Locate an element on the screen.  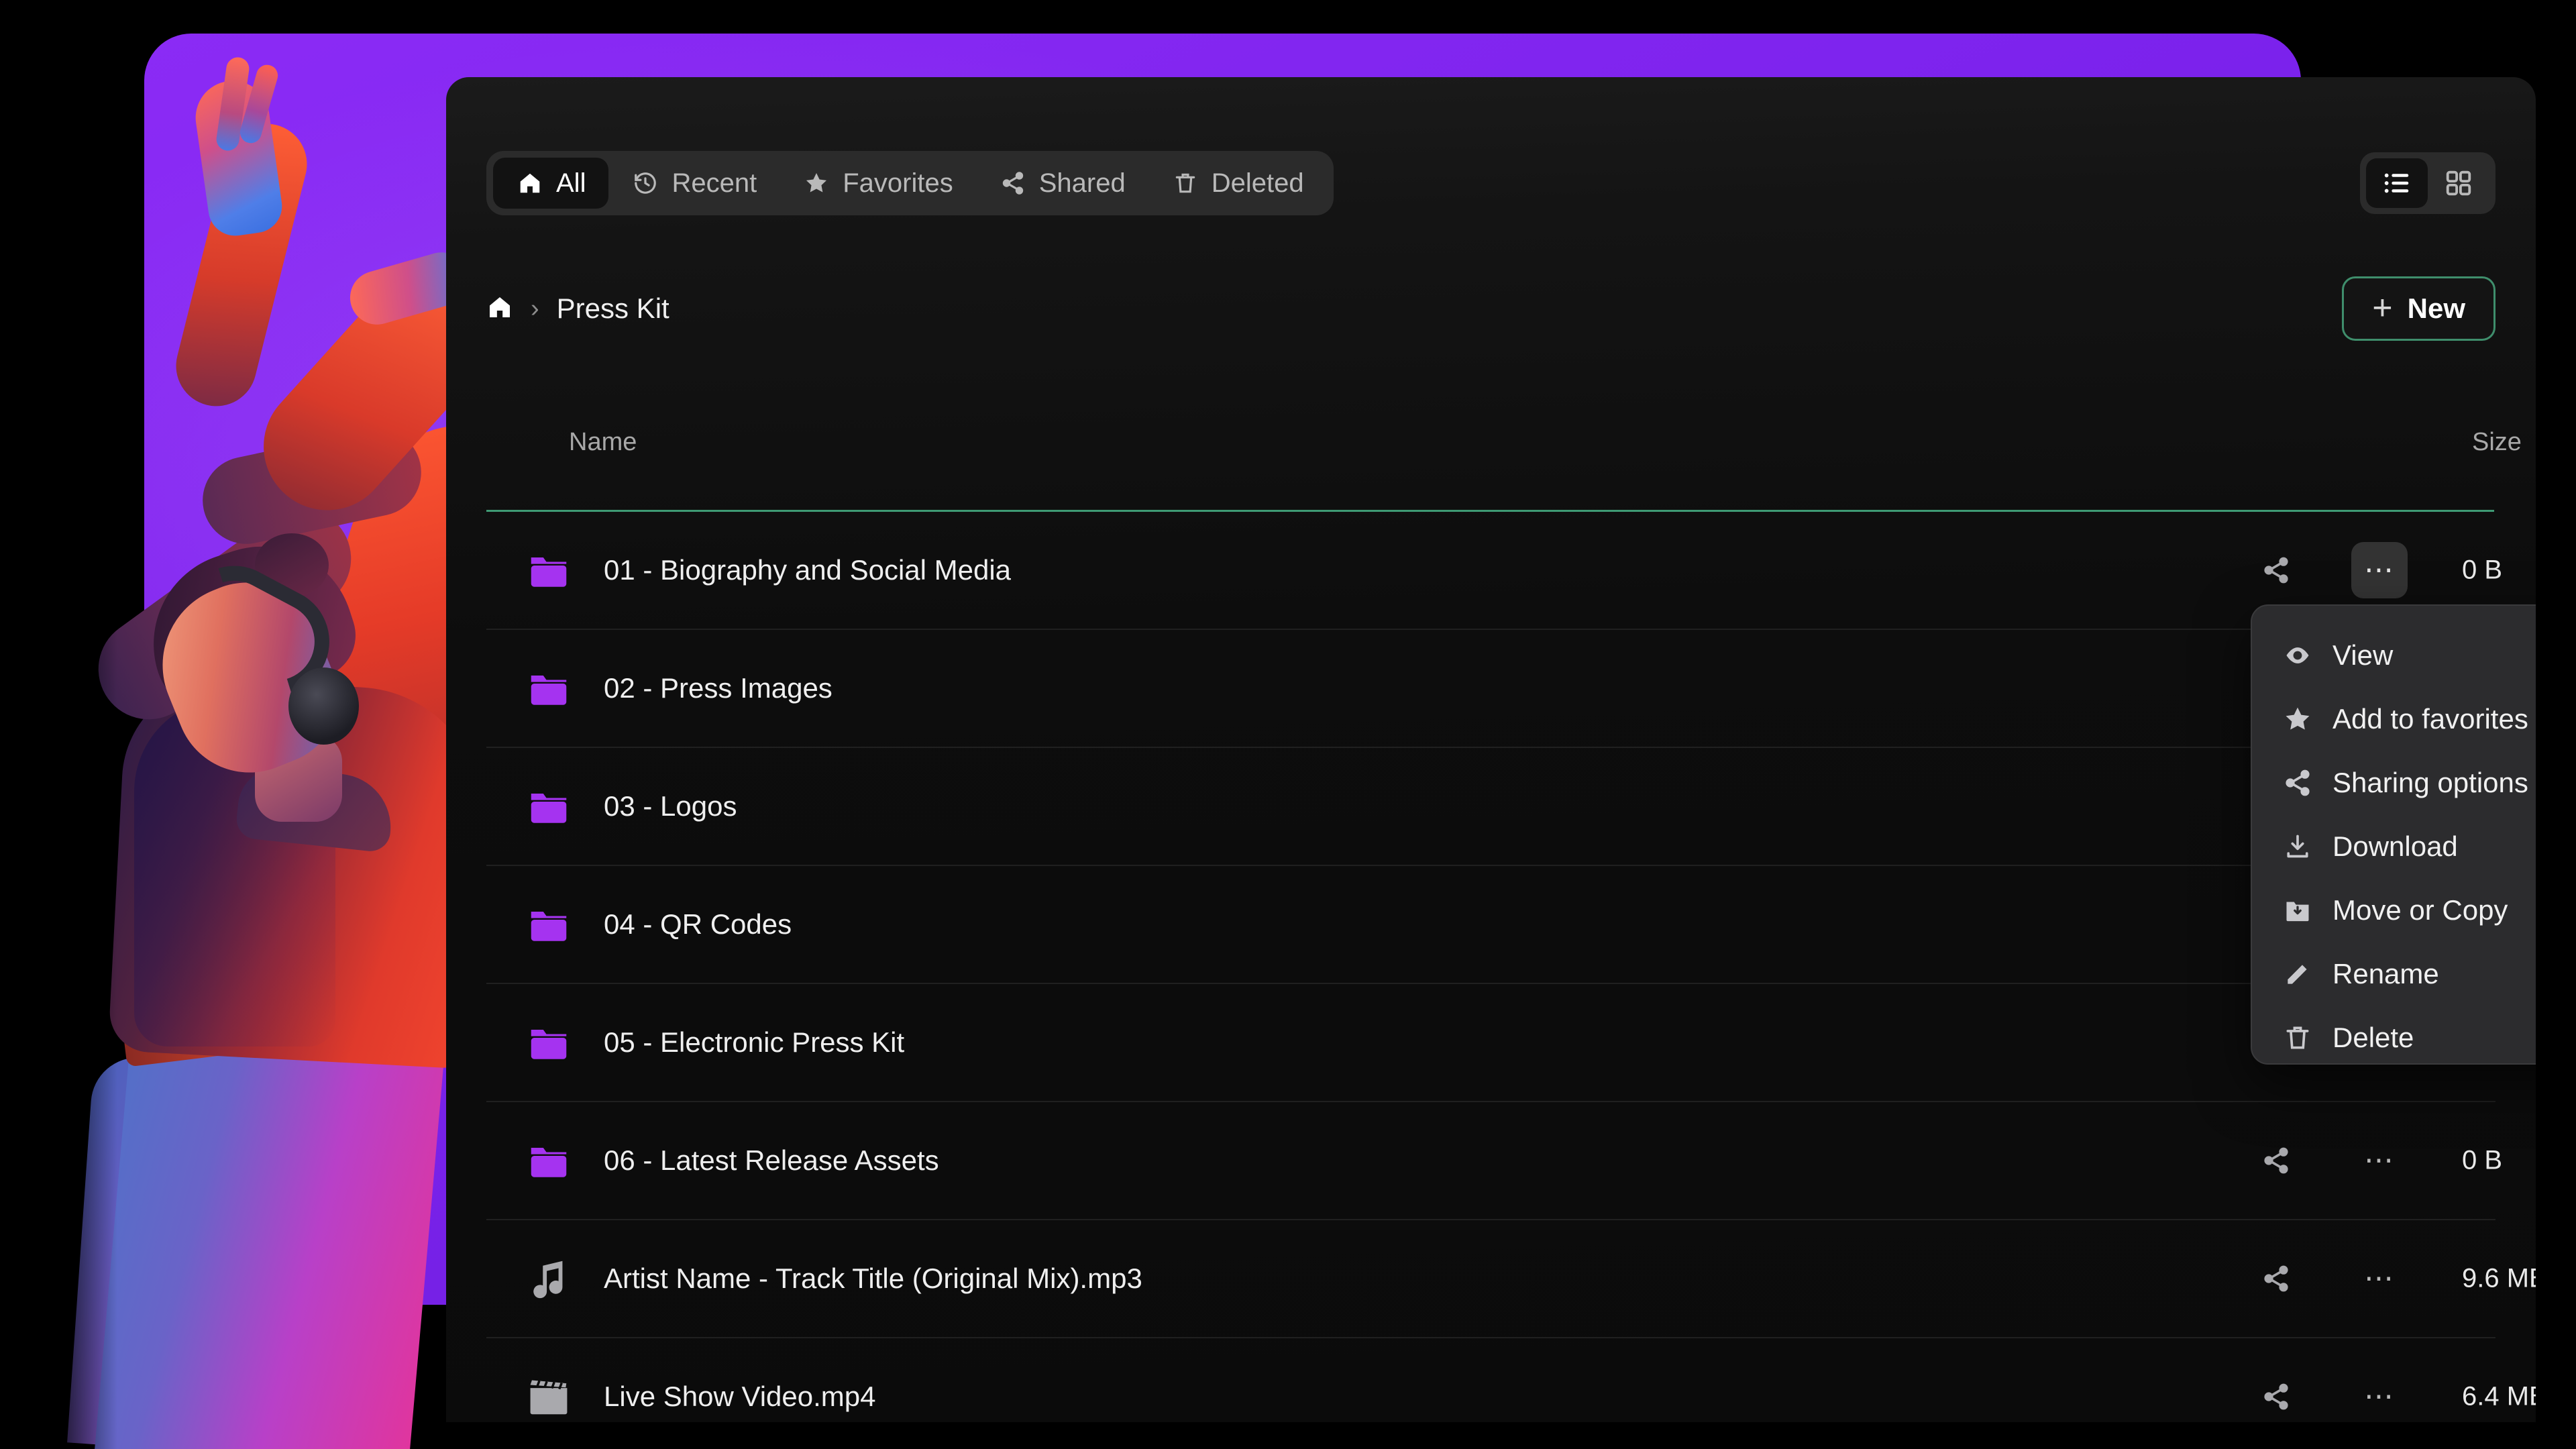
menu-item-view: View is located at coordinates (2394, 655).